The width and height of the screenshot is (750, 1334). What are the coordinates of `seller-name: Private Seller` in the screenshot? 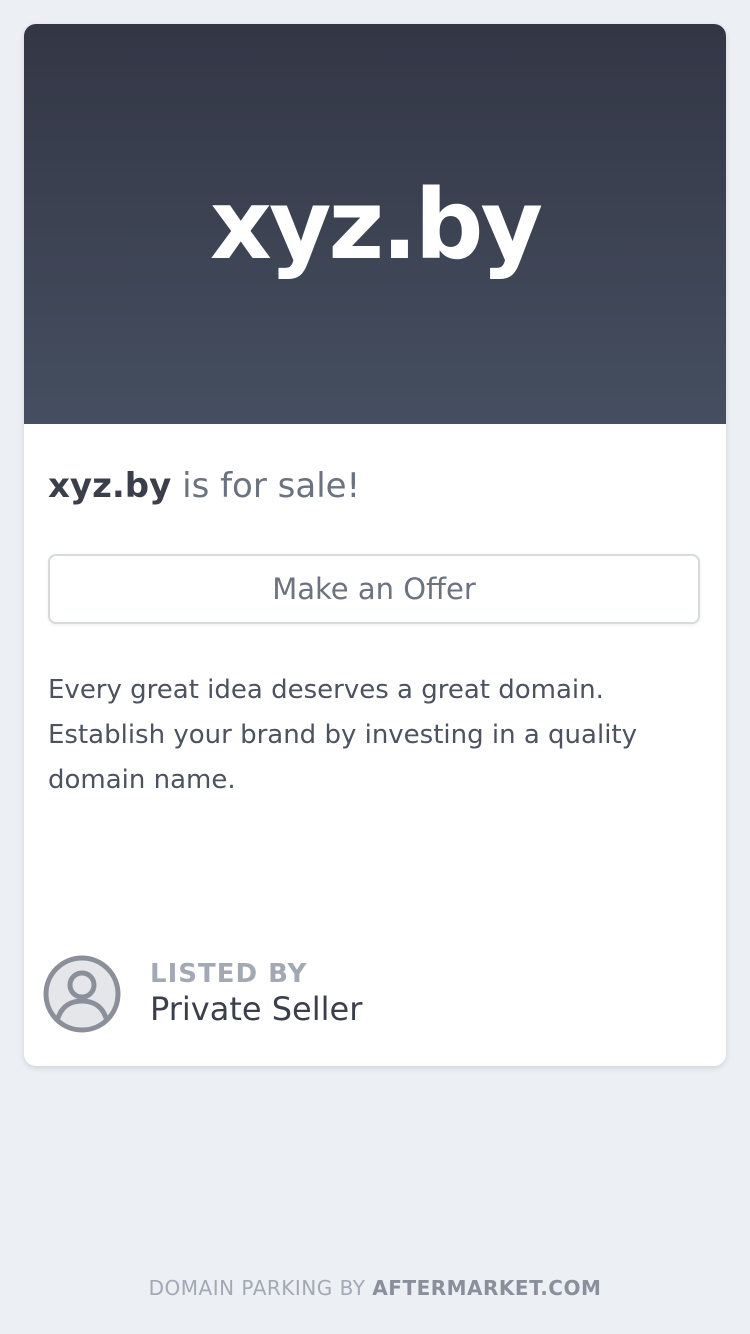 It's located at (256, 1009).